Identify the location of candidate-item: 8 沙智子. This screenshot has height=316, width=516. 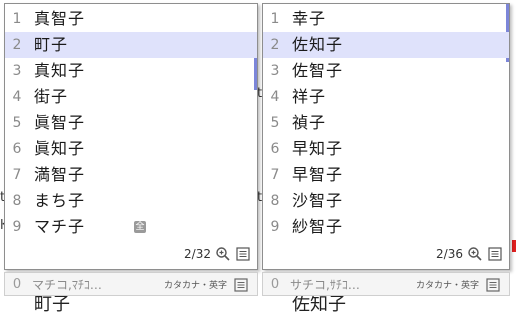
(386, 201).